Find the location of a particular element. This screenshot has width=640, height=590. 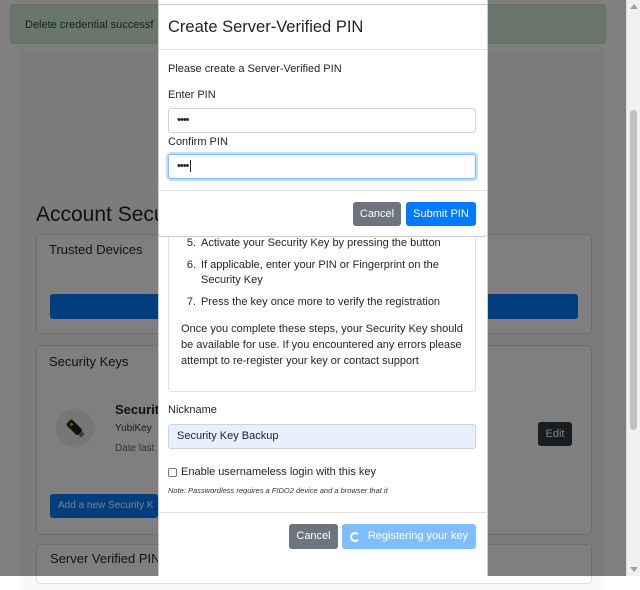

header-divider is located at coordinates (323, 49).